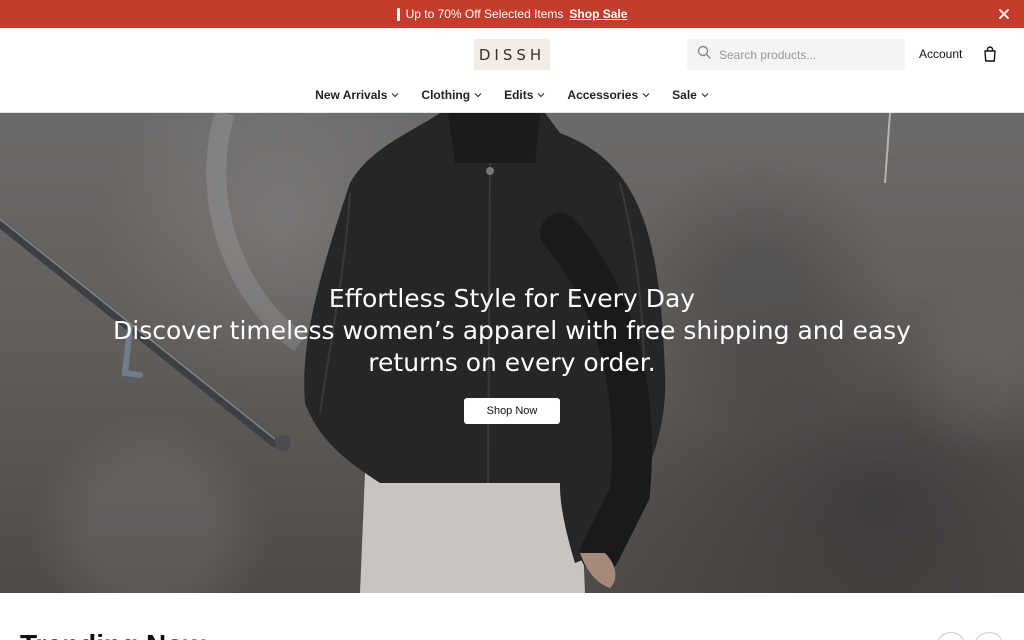 The image size is (1024, 640). I want to click on logo: DISSH, so click(512, 54).